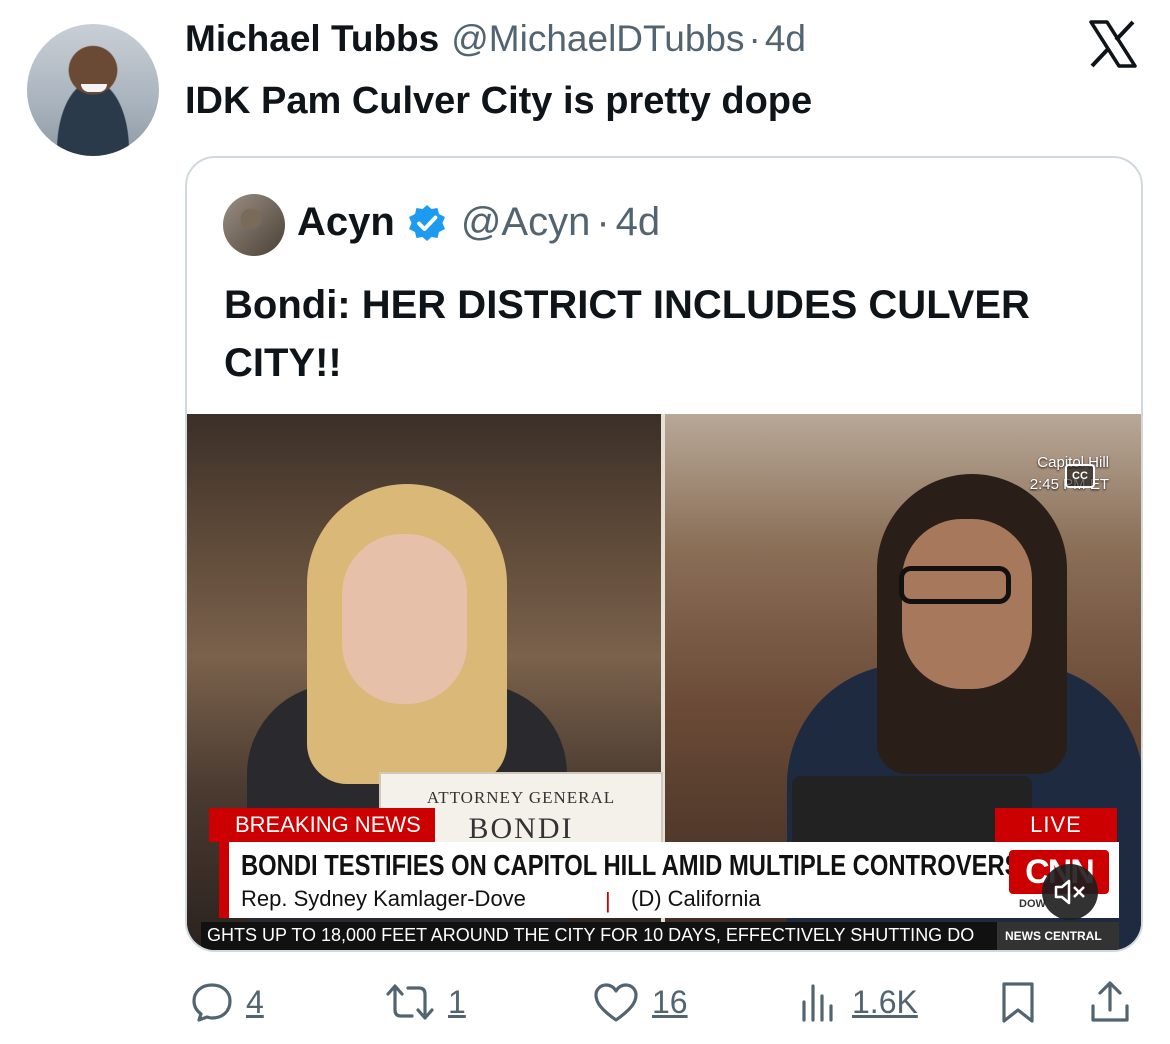 This screenshot has height=1044, width=1170. What do you see at coordinates (93, 90) in the screenshot?
I see `author-avatar` at bounding box center [93, 90].